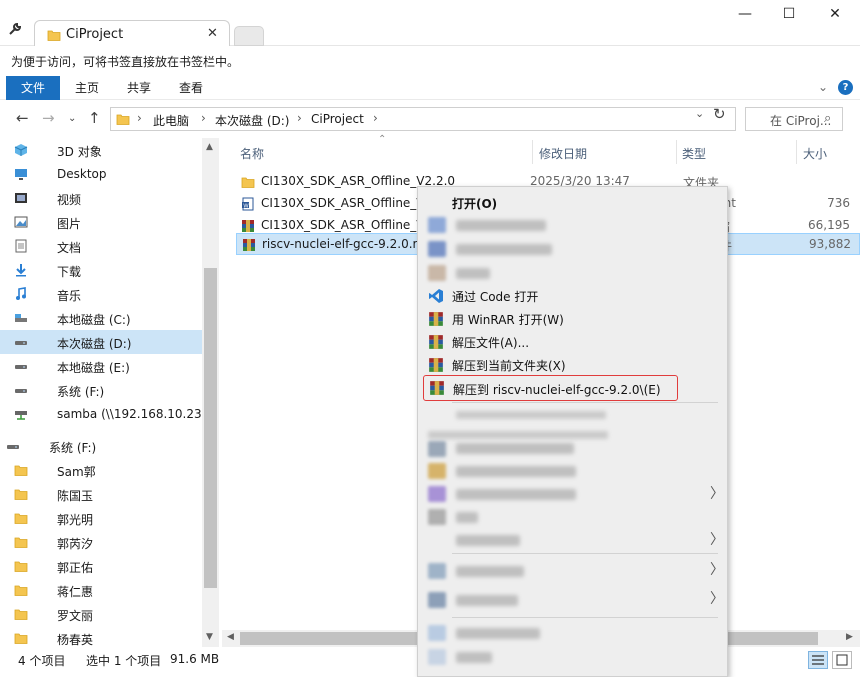 The image size is (860, 677). I want to click on forward-arrow-icon: →, so click(48, 118).